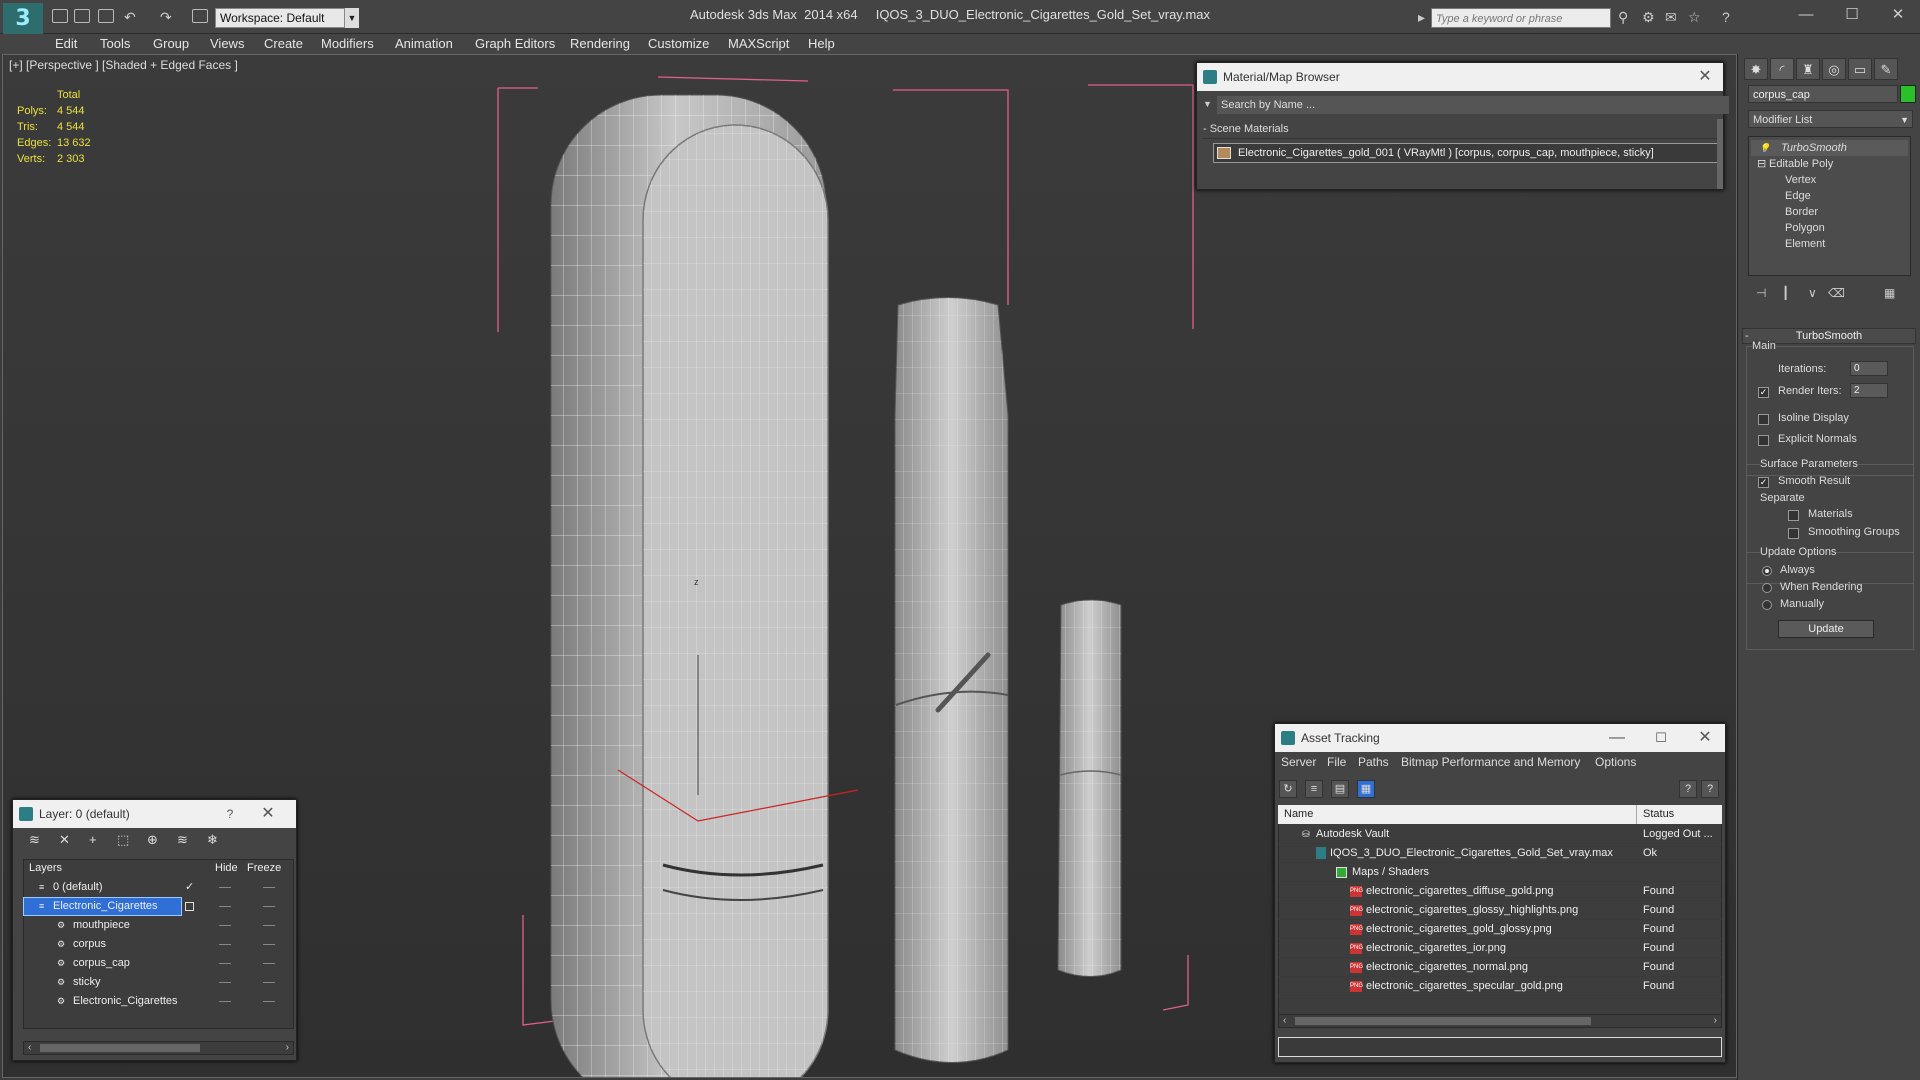 The width and height of the screenshot is (1920, 1080). What do you see at coordinates (1908, 94) in the screenshot?
I see `object-color-swatch` at bounding box center [1908, 94].